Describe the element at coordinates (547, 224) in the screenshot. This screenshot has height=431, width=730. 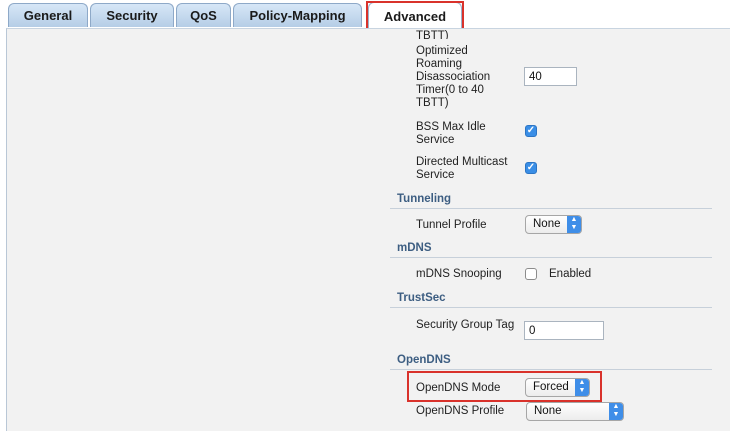
I see `tunnel-profile-value: None` at that location.